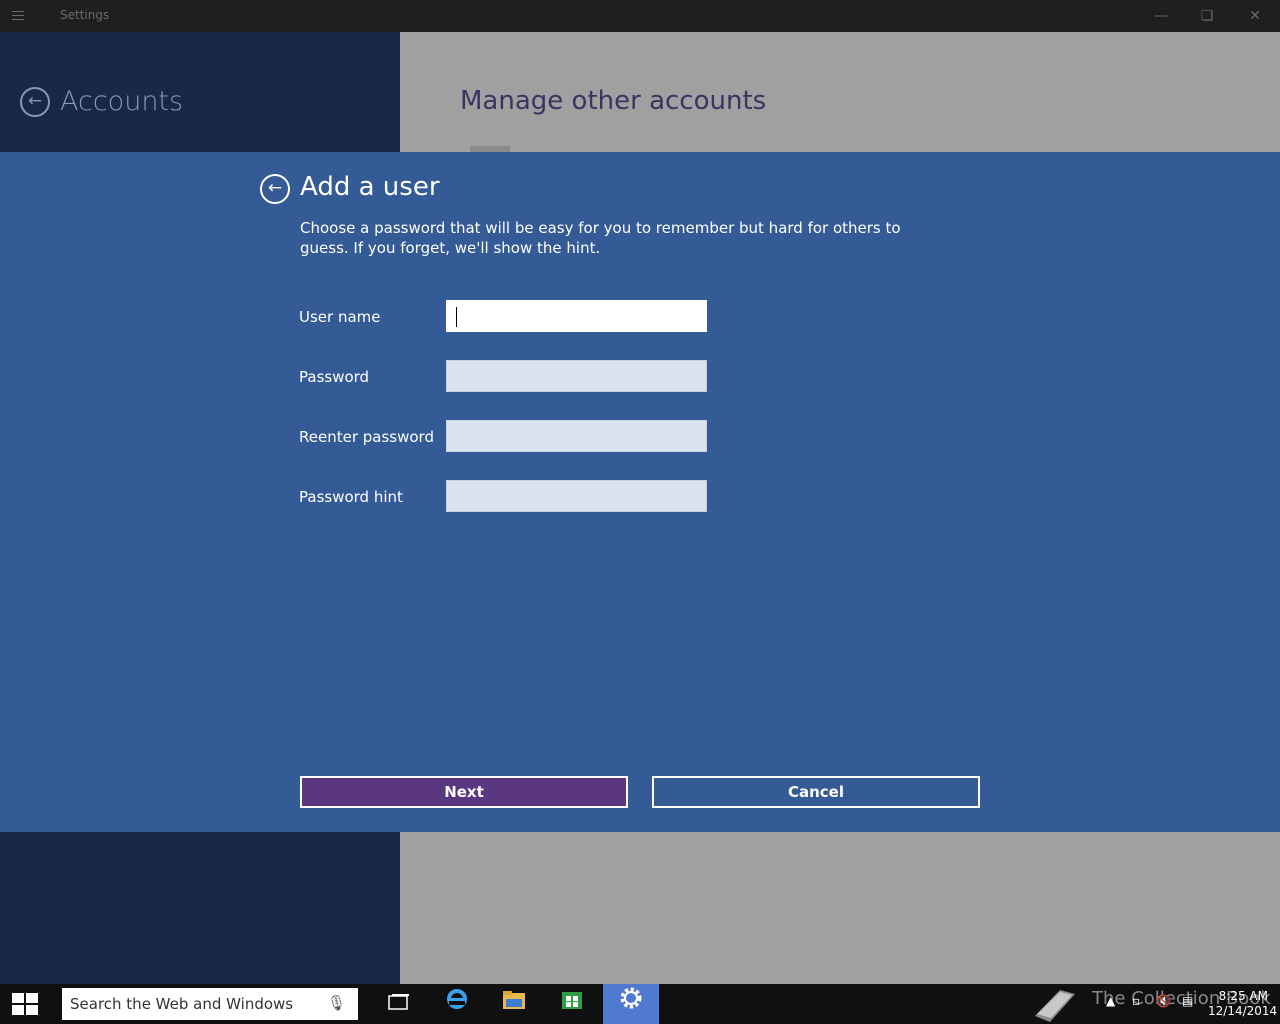  What do you see at coordinates (1110, 1001) in the screenshot?
I see `show-hidden-icons: ▲` at bounding box center [1110, 1001].